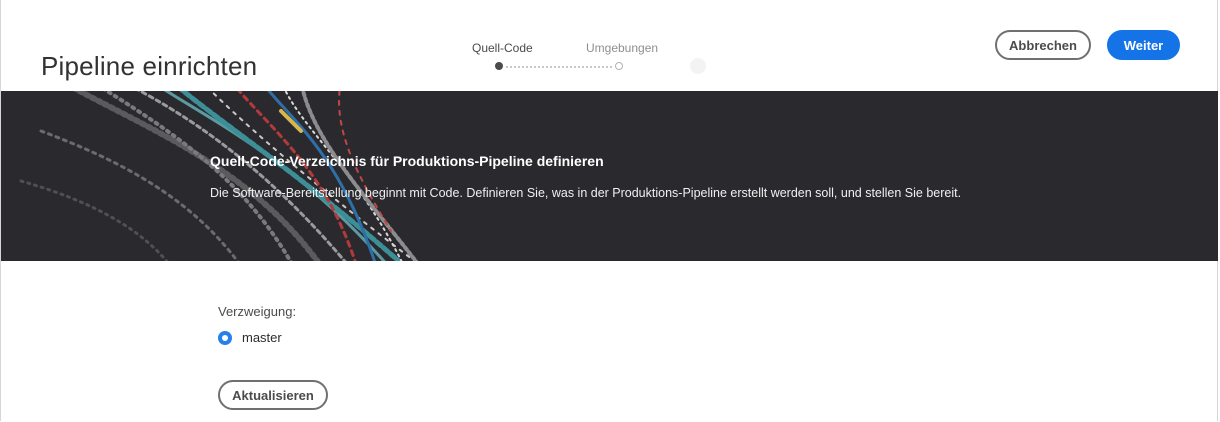 The height and width of the screenshot is (422, 1220). Describe the element at coordinates (1043, 45) in the screenshot. I see `cancel-button: Abbrechen` at that location.